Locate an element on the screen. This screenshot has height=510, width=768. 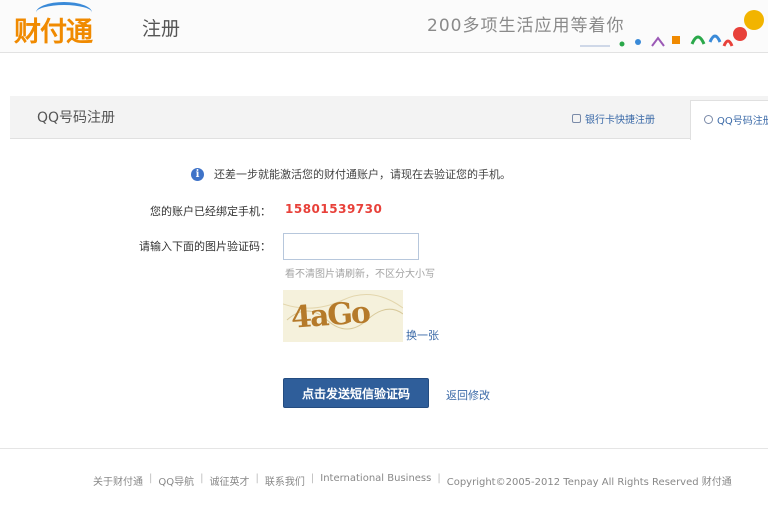
notice: i 还差一步就能激活您的财付通账户，请现在去验证您的手机。 is located at coordinates (351, 174).